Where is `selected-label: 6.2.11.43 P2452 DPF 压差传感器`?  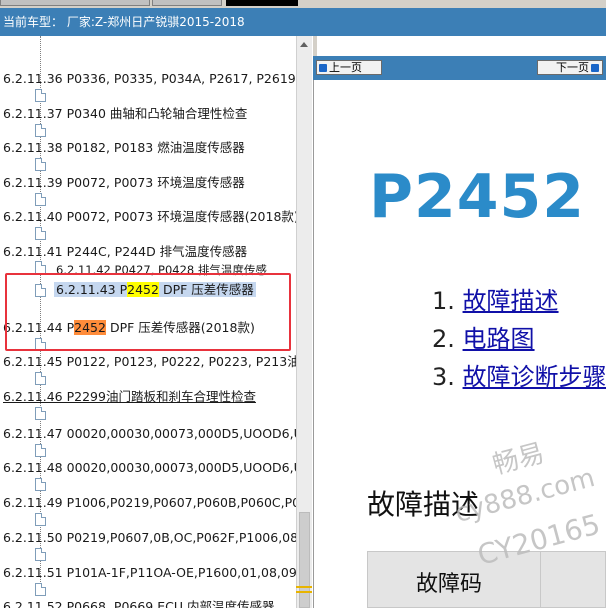 selected-label: 6.2.11.43 P2452 DPF 压差传感器 is located at coordinates (155, 289).